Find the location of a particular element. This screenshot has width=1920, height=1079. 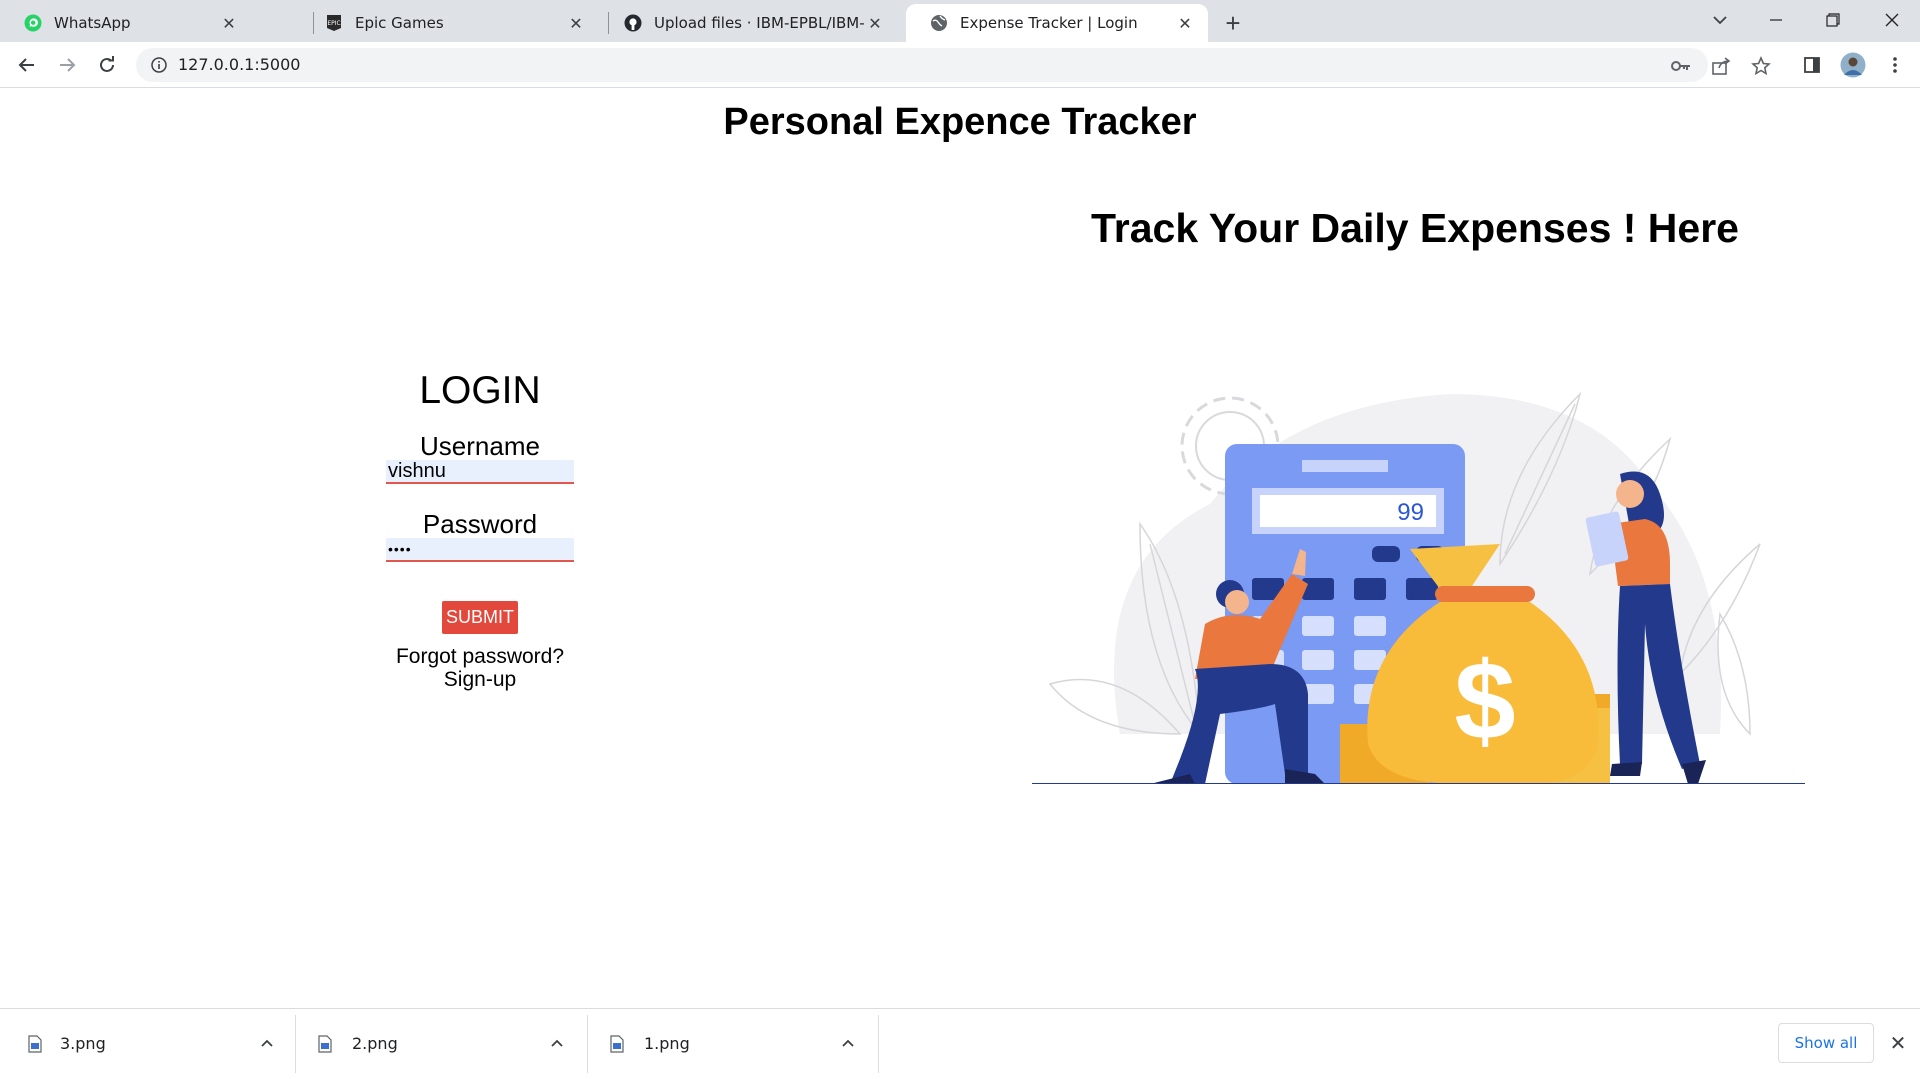

username-input: vishnu is located at coordinates (480, 472).